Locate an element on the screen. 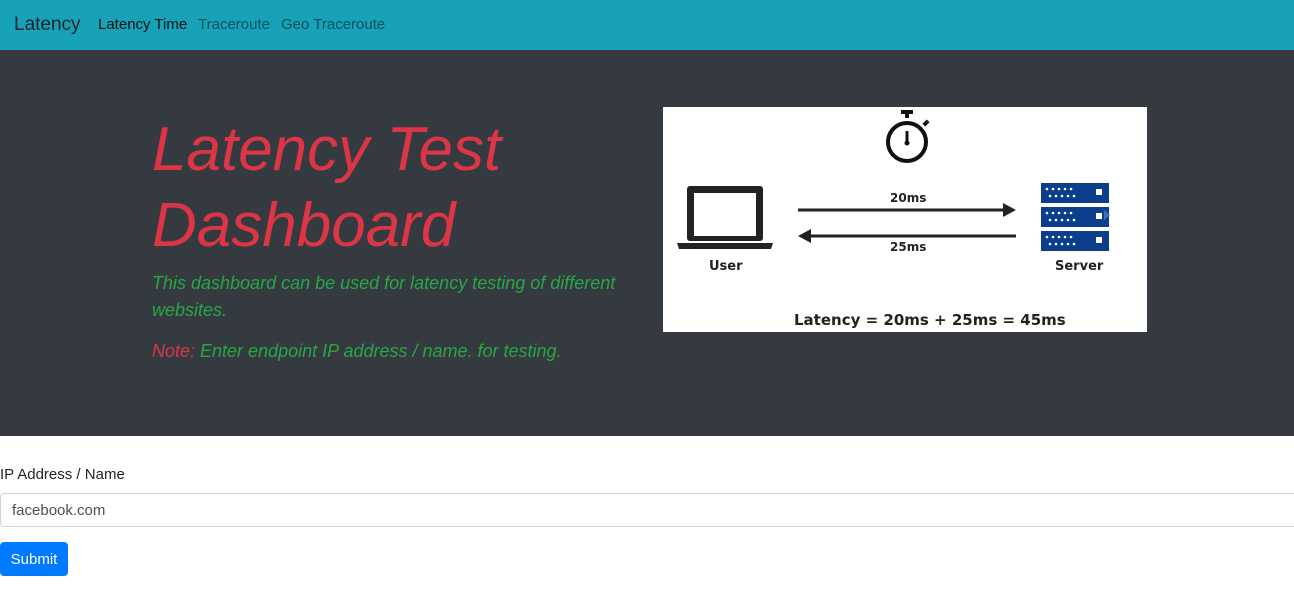 The image size is (1294, 609). nav-link-latency-time: Latency Time is located at coordinates (142, 25).